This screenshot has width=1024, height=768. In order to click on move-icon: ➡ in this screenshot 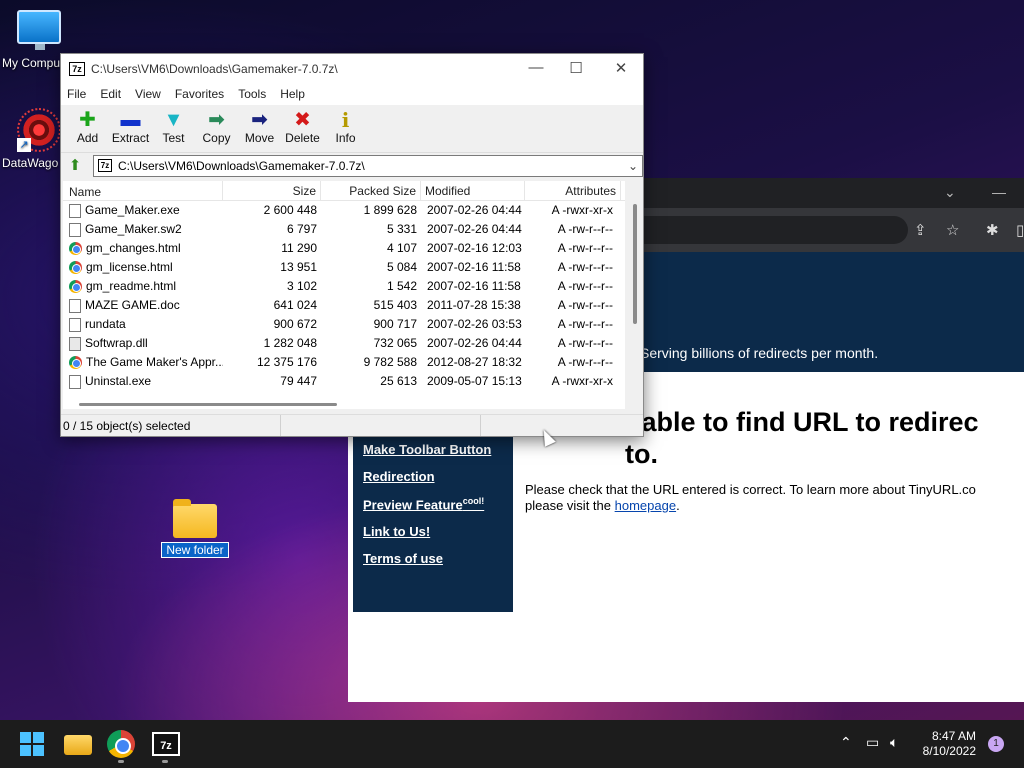, I will do `click(259, 120)`.